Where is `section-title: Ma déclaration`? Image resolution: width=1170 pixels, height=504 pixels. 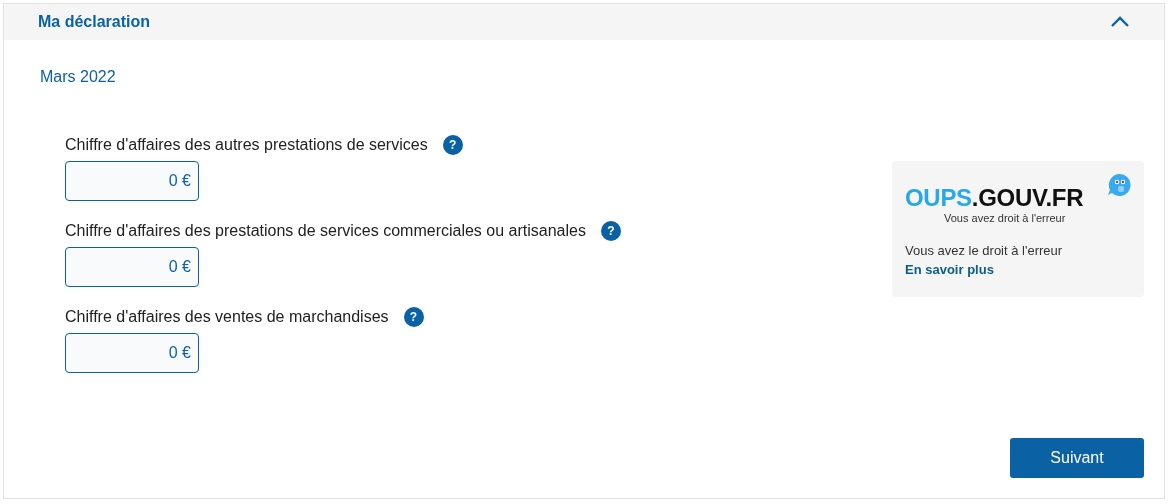
section-title: Ma déclaration is located at coordinates (94, 22).